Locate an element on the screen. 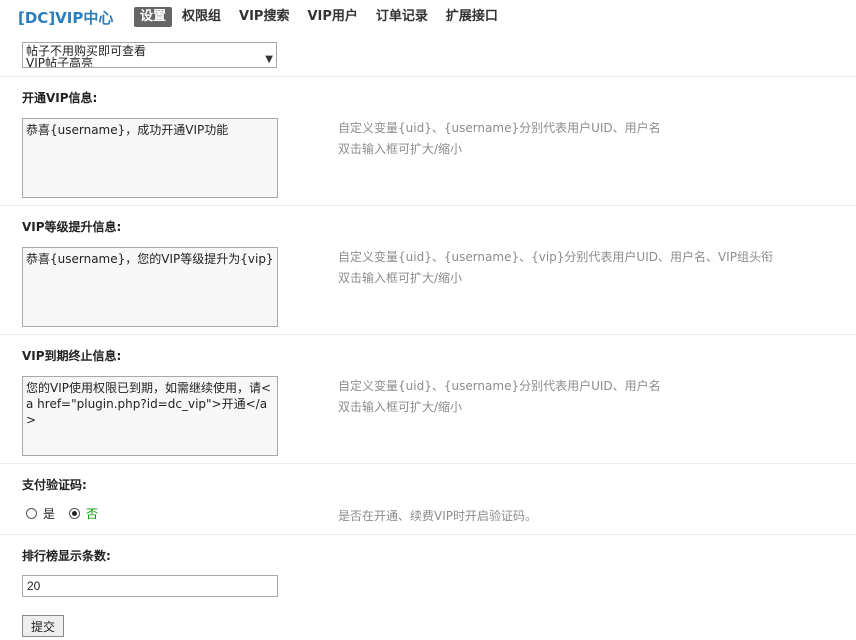 This screenshot has width=856, height=640. expire-tip-line: 双击输入框可扩大/缩小 is located at coordinates (400, 407).